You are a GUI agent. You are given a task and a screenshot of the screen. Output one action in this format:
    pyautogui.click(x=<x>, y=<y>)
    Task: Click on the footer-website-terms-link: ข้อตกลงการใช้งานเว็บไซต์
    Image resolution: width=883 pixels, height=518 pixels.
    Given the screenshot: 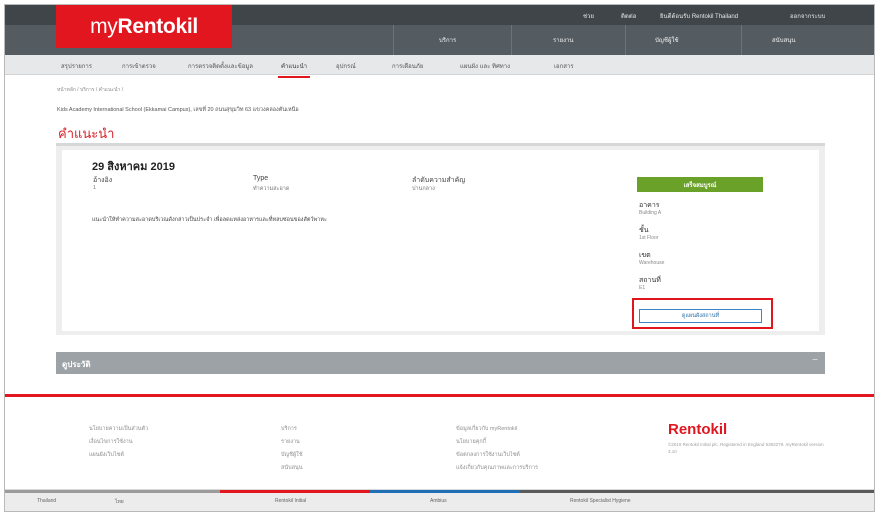 What is the action you would take?
    pyautogui.click(x=488, y=455)
    